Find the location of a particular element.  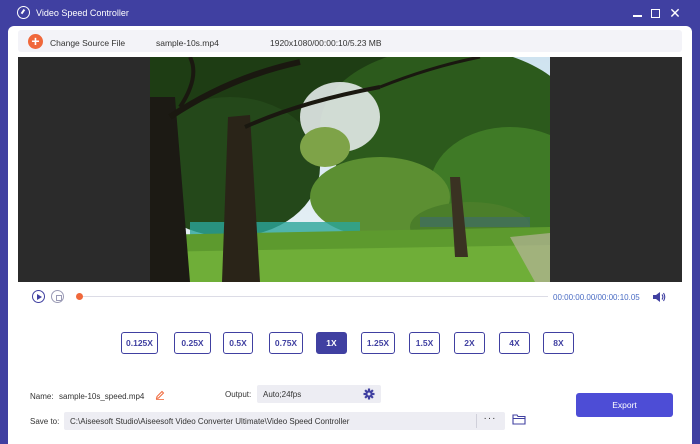

export-button: Export is located at coordinates (624, 405).